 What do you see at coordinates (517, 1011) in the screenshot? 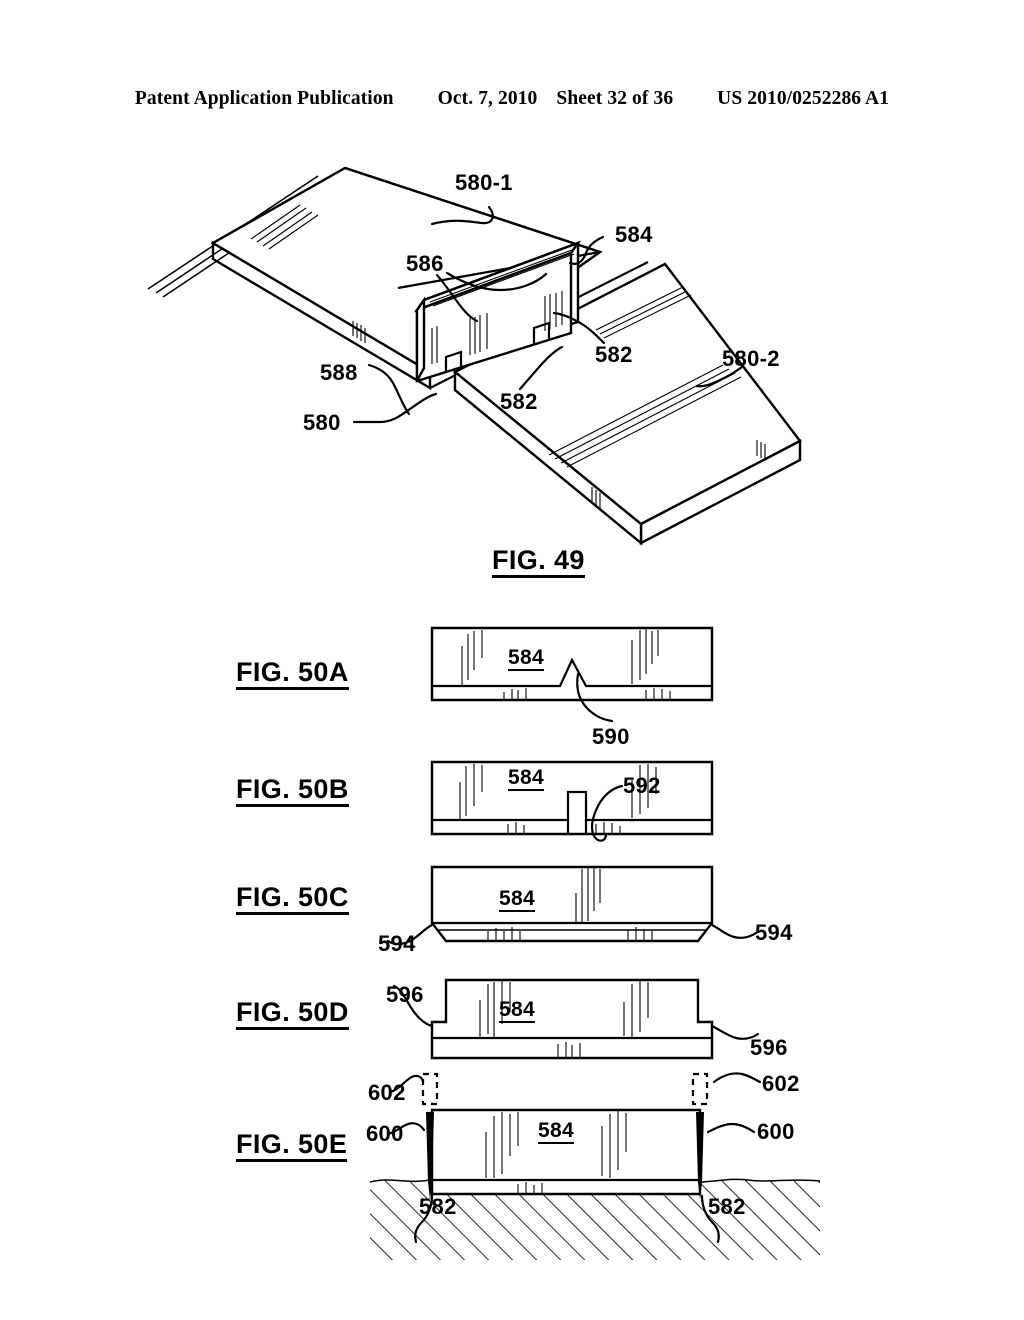
I see `figure-50d-body-label: 584` at bounding box center [517, 1011].